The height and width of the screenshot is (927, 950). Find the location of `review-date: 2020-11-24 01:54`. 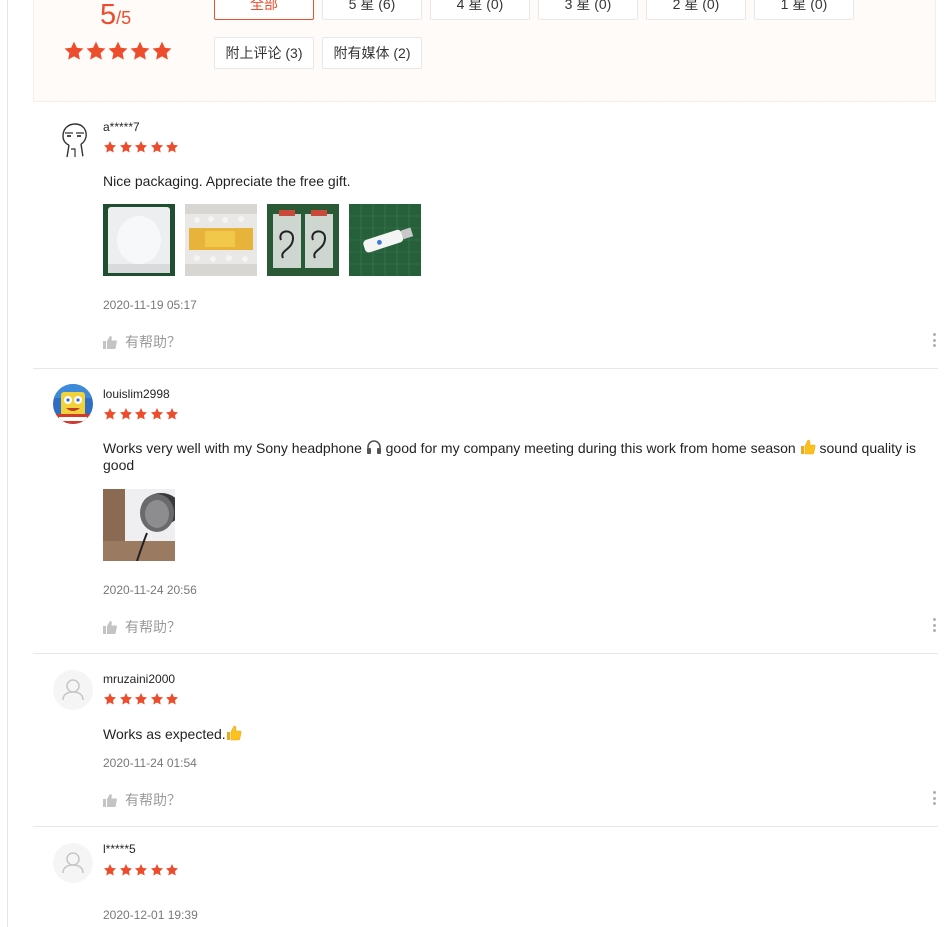

review-date: 2020-11-24 01:54 is located at coordinates (150, 763).